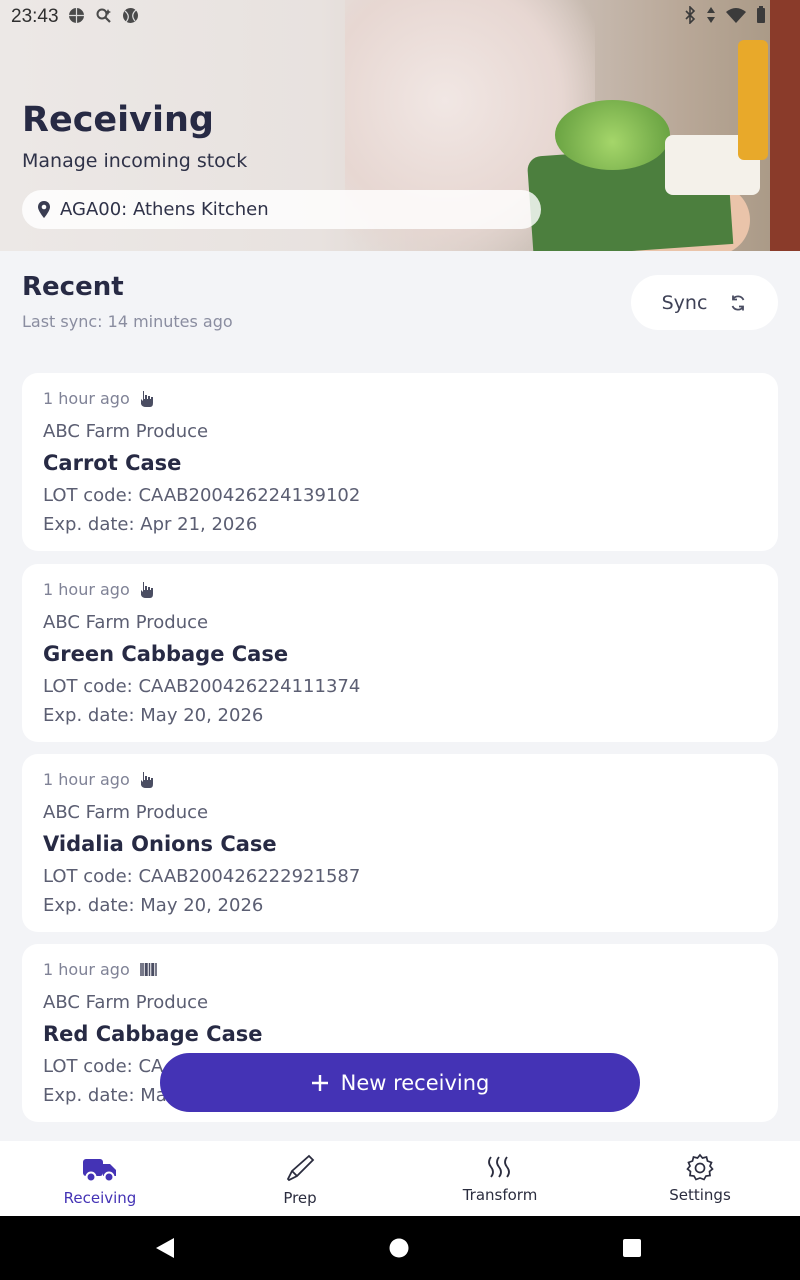  What do you see at coordinates (711, 17) in the screenshot?
I see `data-arrows-icon` at bounding box center [711, 17].